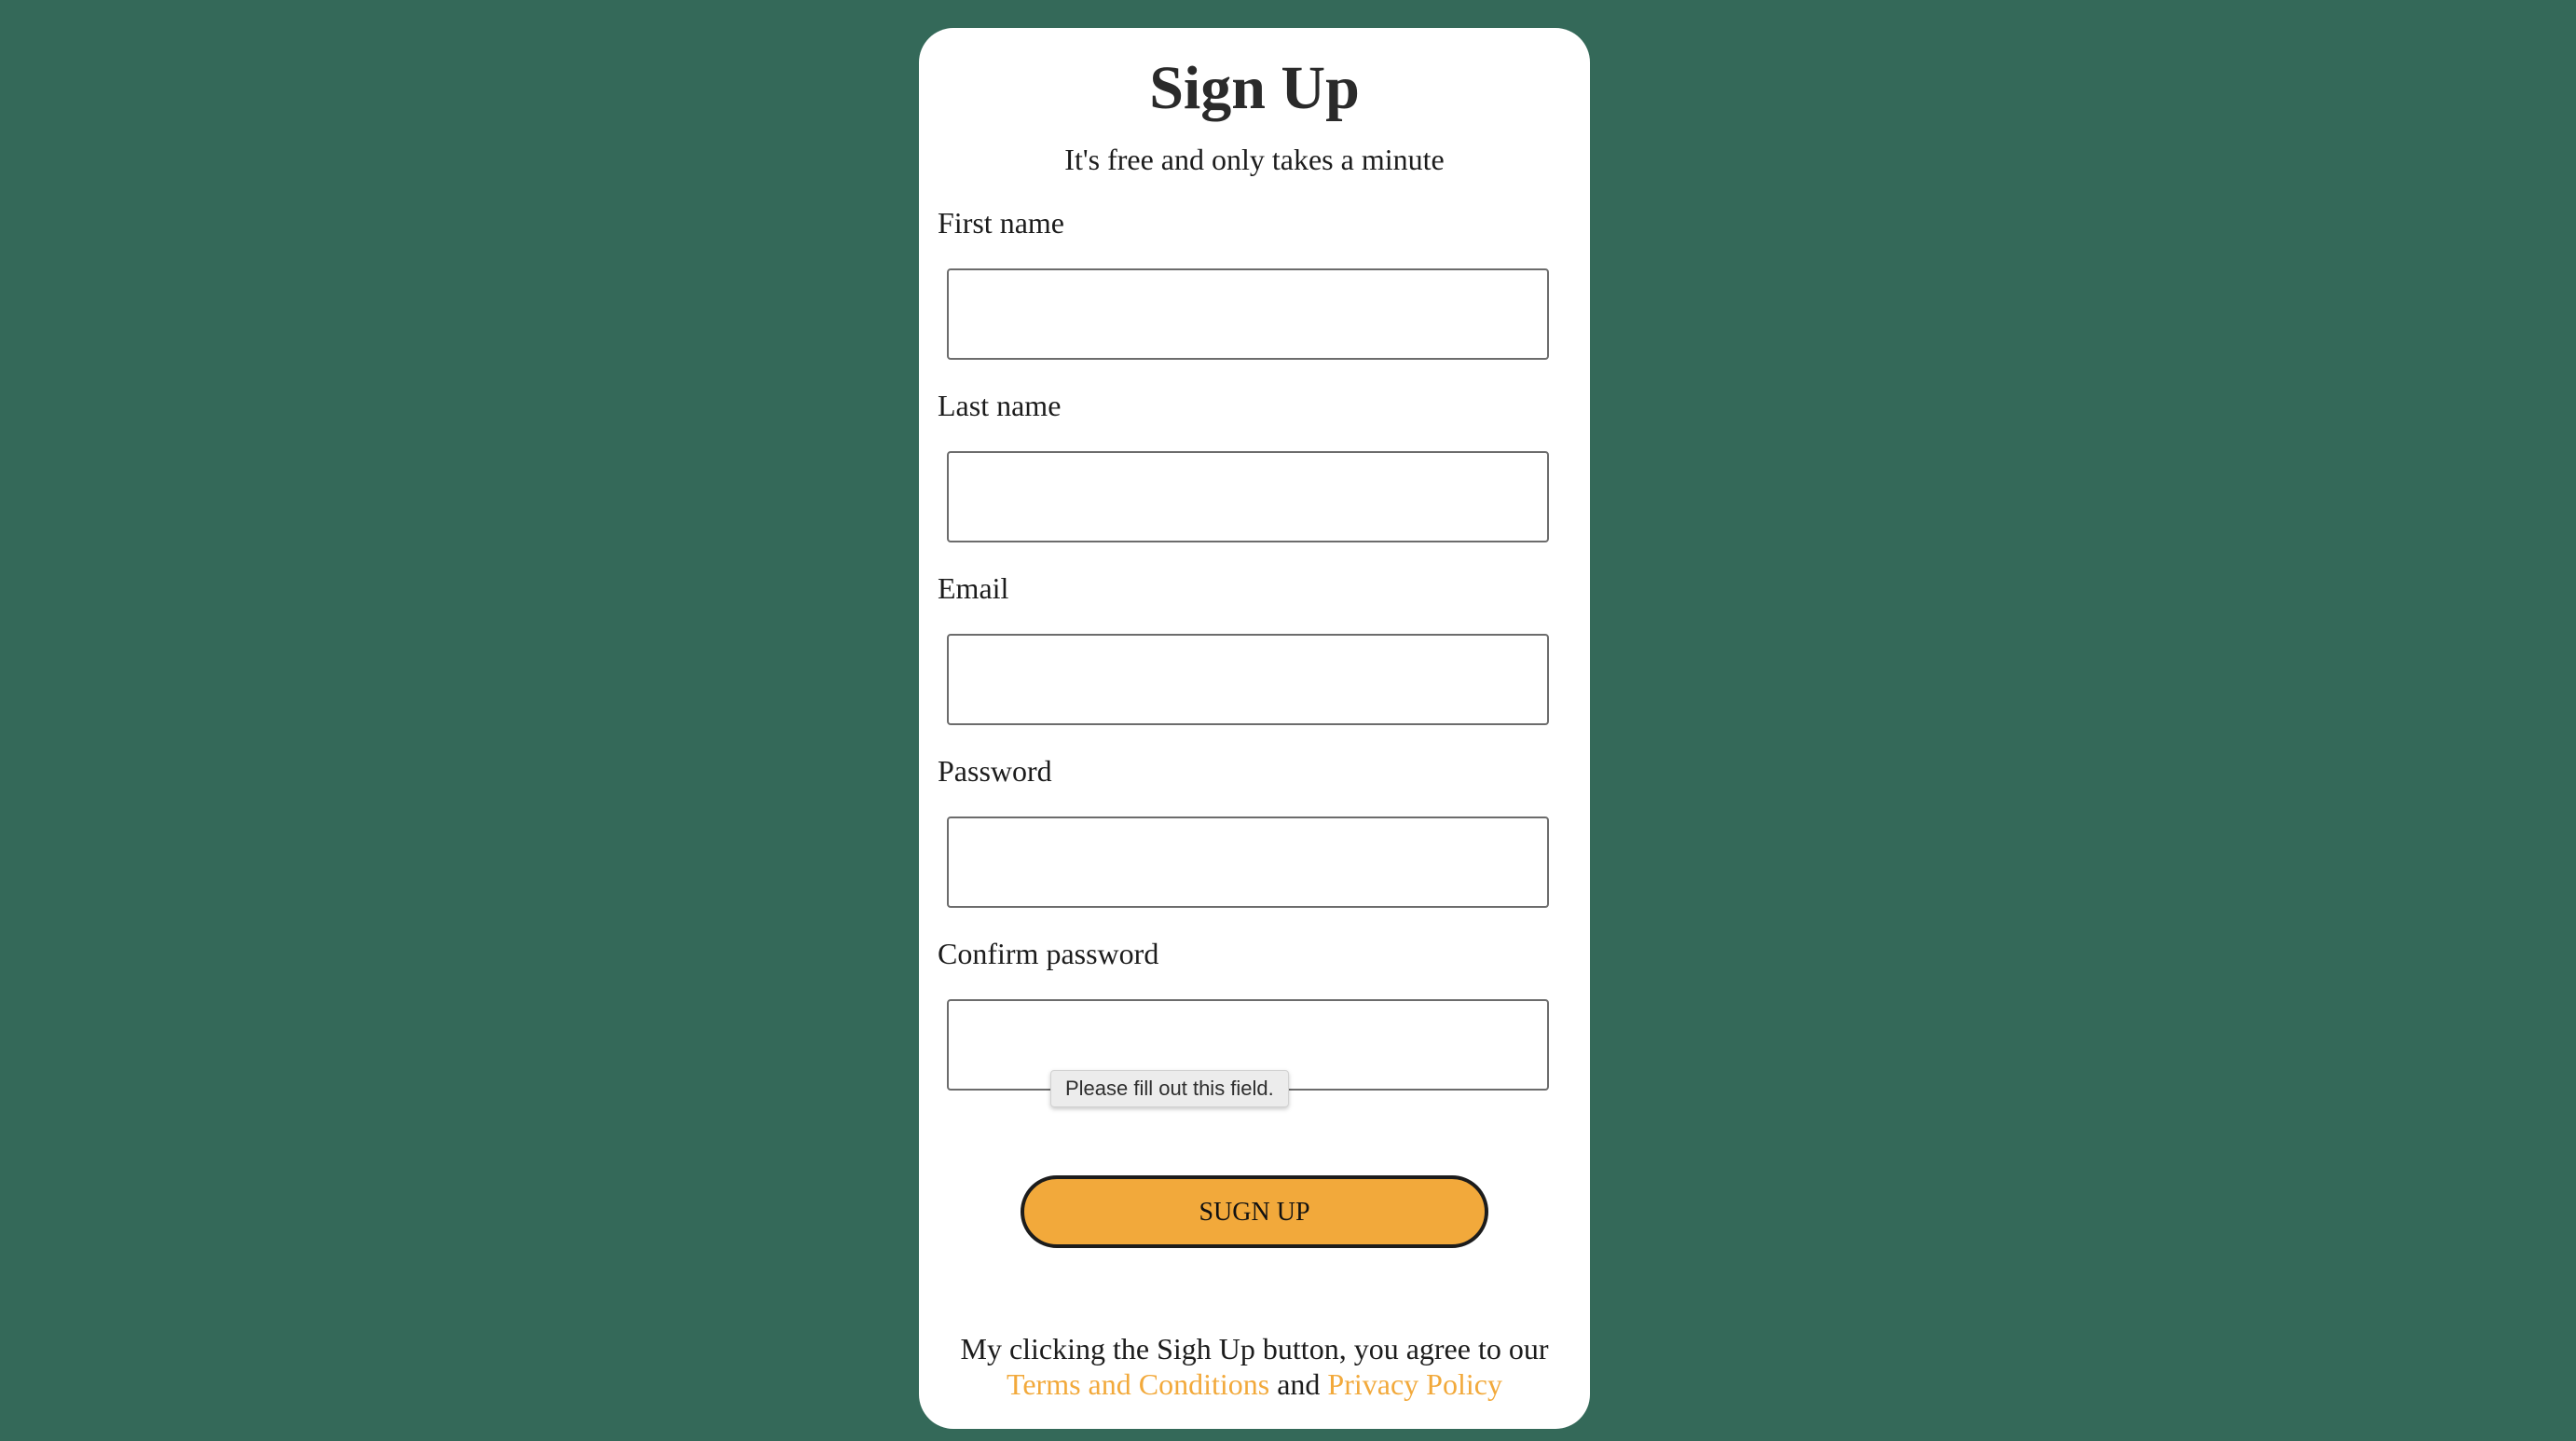 The width and height of the screenshot is (2576, 1441). Describe the element at coordinates (1248, 863) in the screenshot. I see `password-input` at that location.